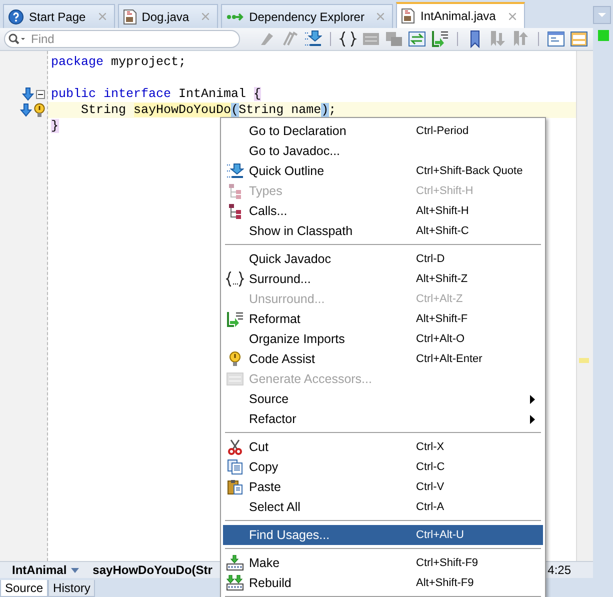  I want to click on menu-item: Source, so click(383, 399).